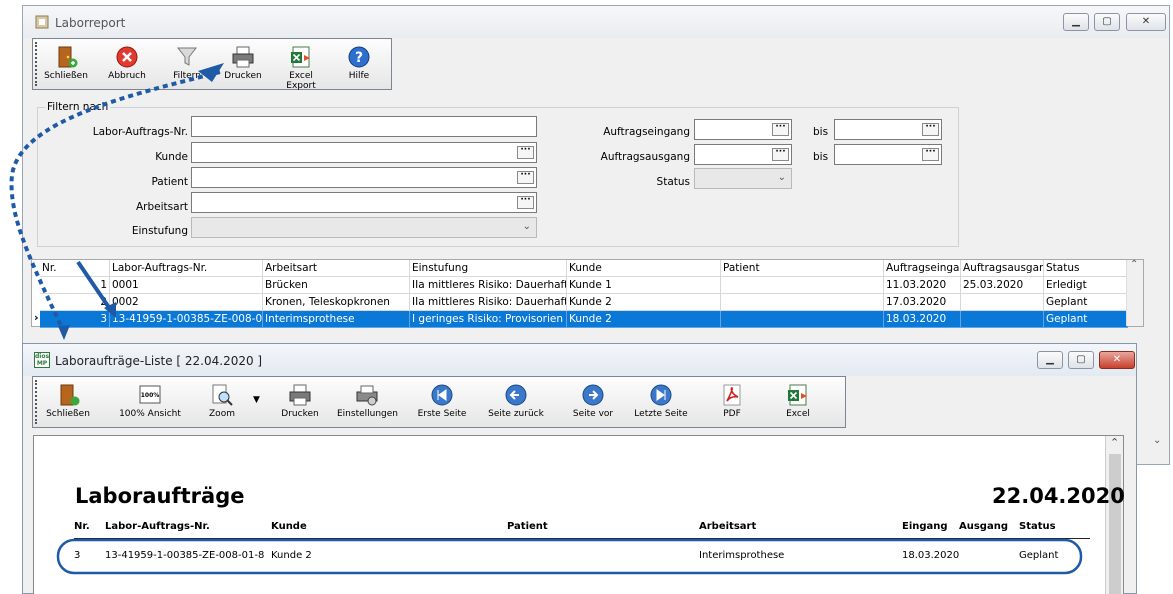  I want to click on auftragseingang-from-picker: ···, so click(780, 129).